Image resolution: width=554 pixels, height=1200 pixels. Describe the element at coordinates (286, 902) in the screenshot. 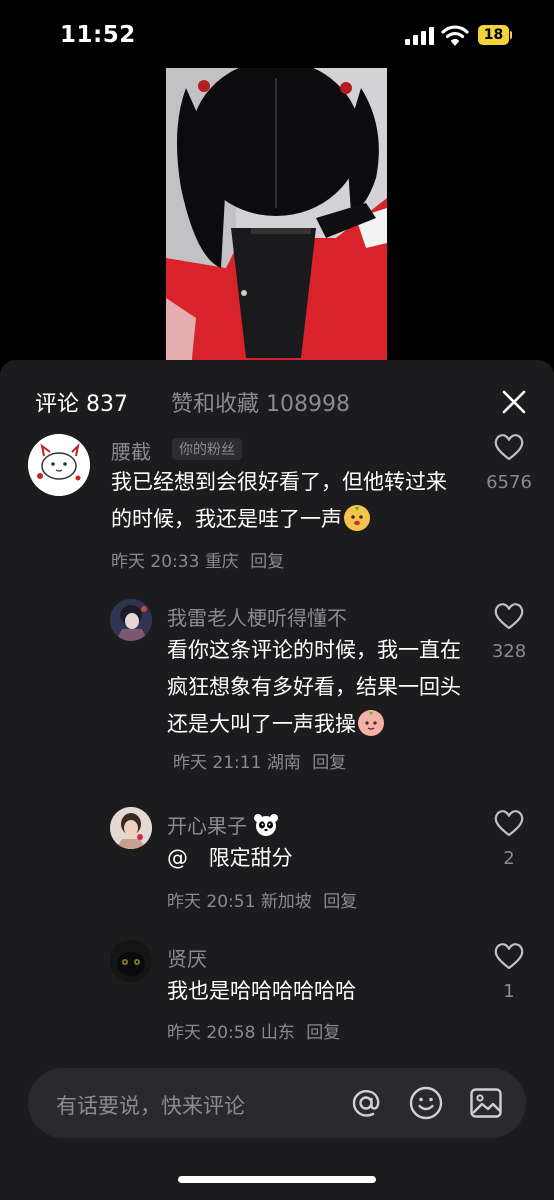

I see `comment-location: 新加坡` at that location.